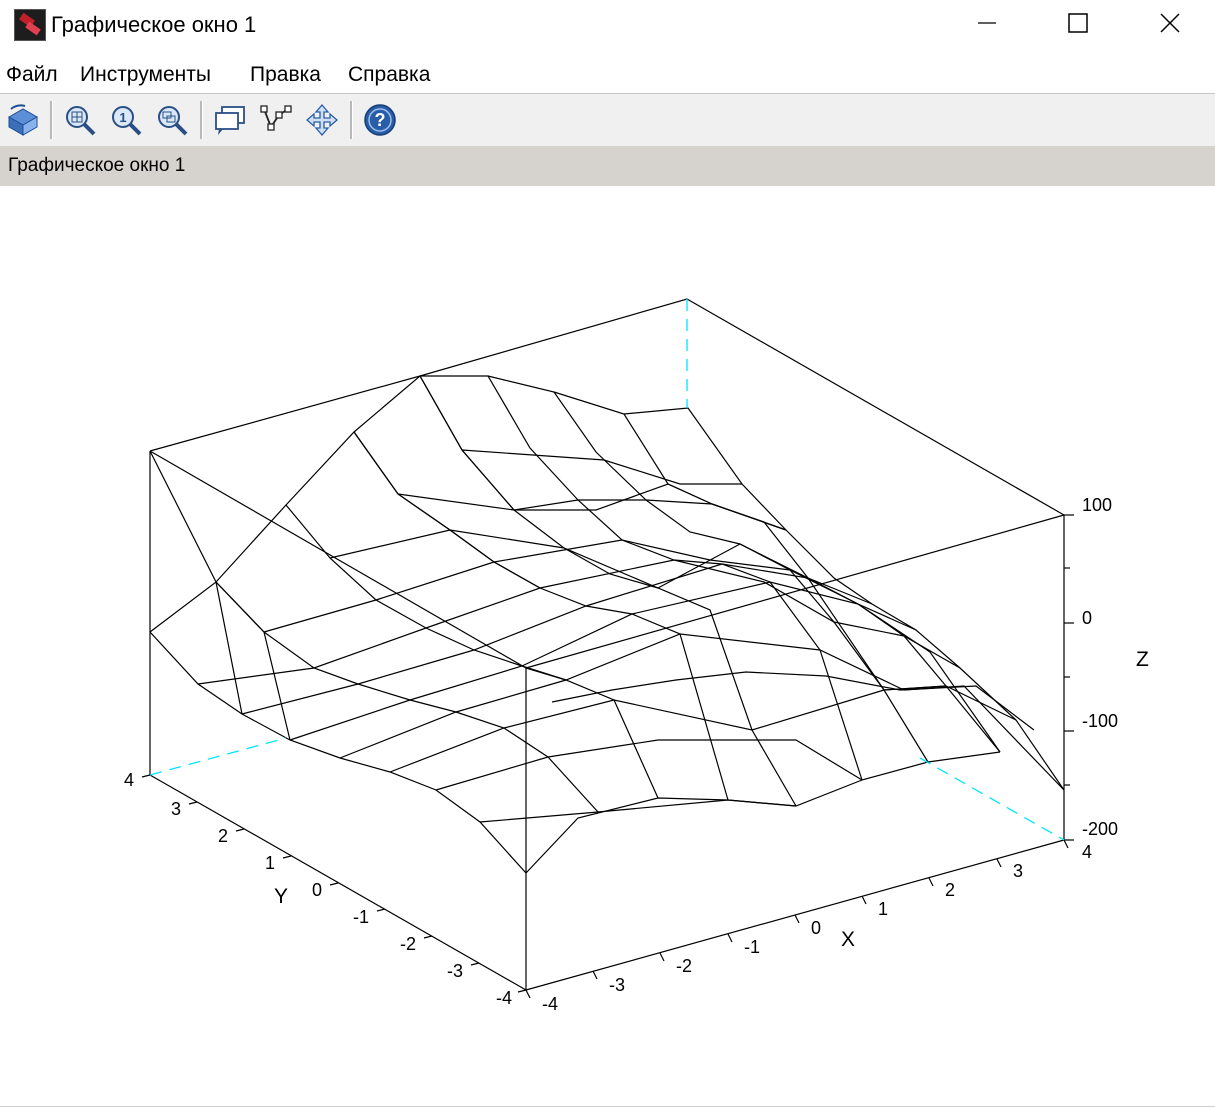 The image size is (1215, 1109). What do you see at coordinates (338, 559) in the screenshot?
I see `box-front-top-edge` at bounding box center [338, 559].